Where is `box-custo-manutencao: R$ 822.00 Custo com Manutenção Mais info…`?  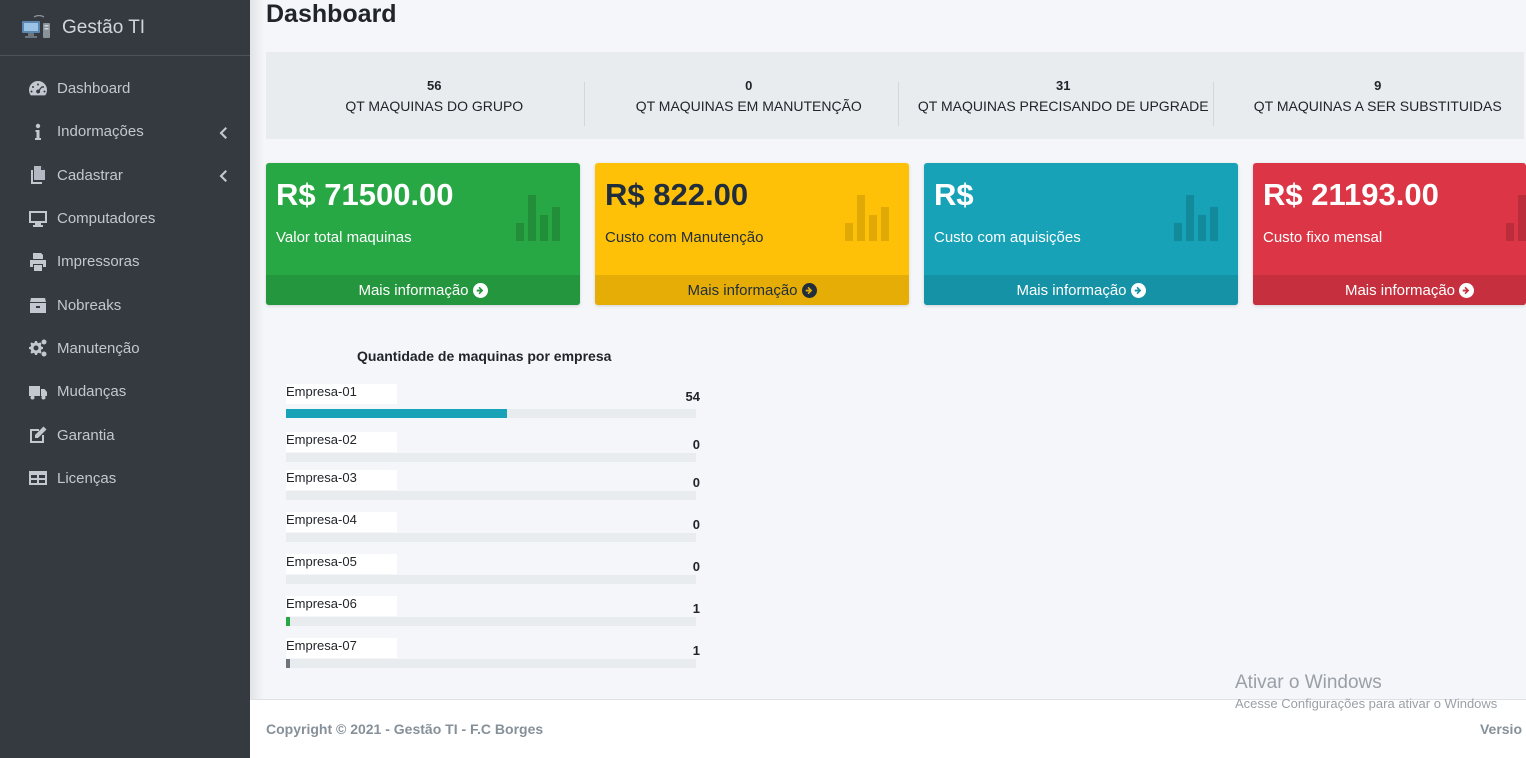
box-custo-manutencao: R$ 822.00 Custo com Manutenção Mais info… is located at coordinates (752, 234).